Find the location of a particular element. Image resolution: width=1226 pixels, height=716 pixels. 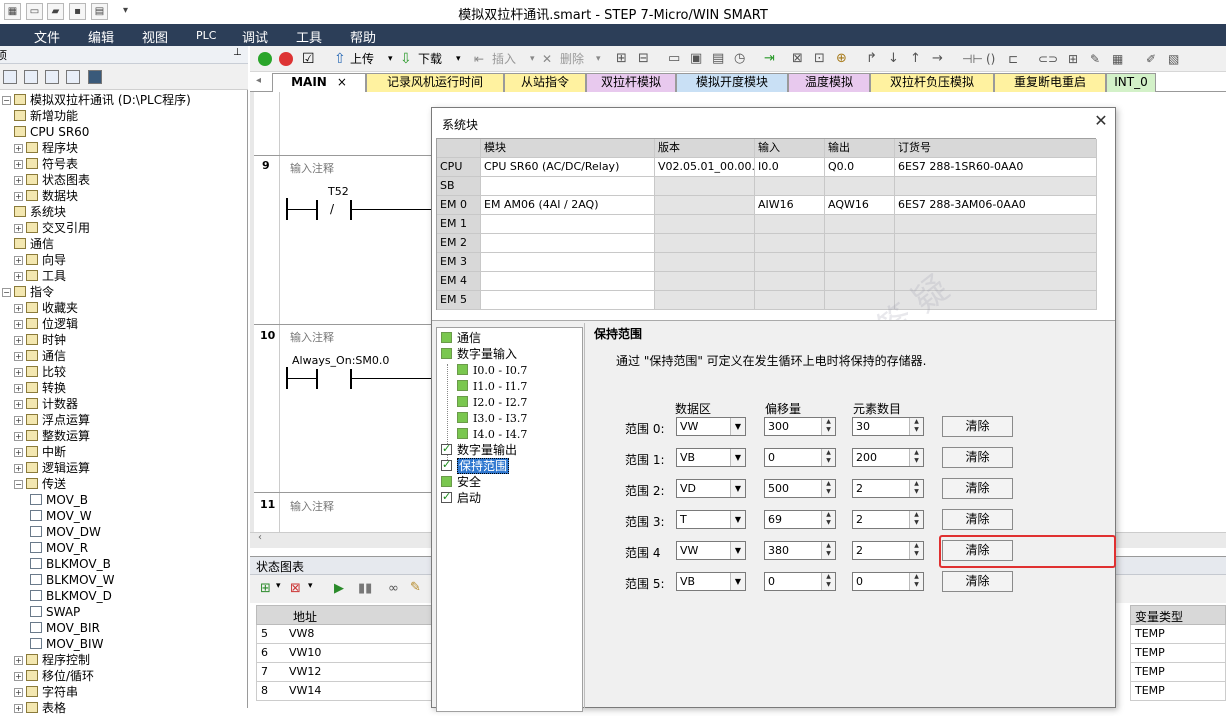

table-row: 6 VW10 is located at coordinates (344, 653).